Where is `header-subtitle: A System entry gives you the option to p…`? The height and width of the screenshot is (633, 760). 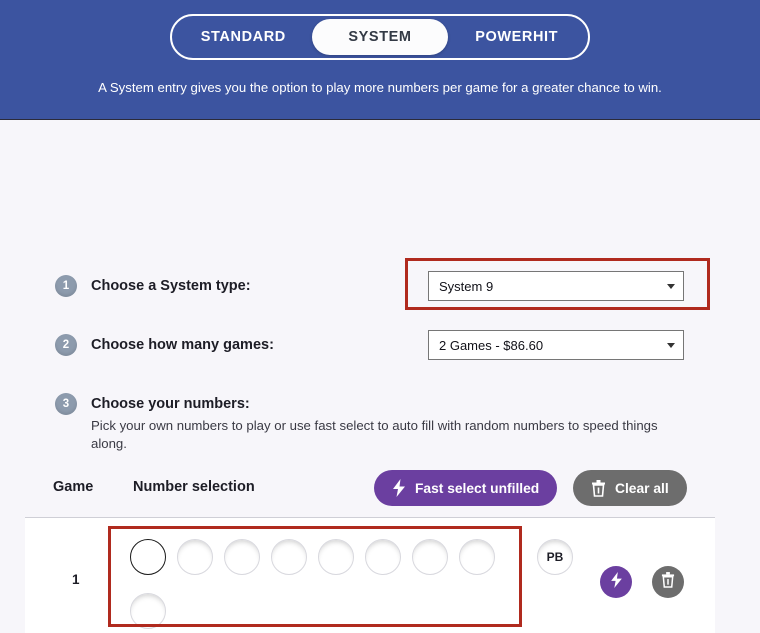
header-subtitle: A System entry gives you the option to p… is located at coordinates (380, 87).